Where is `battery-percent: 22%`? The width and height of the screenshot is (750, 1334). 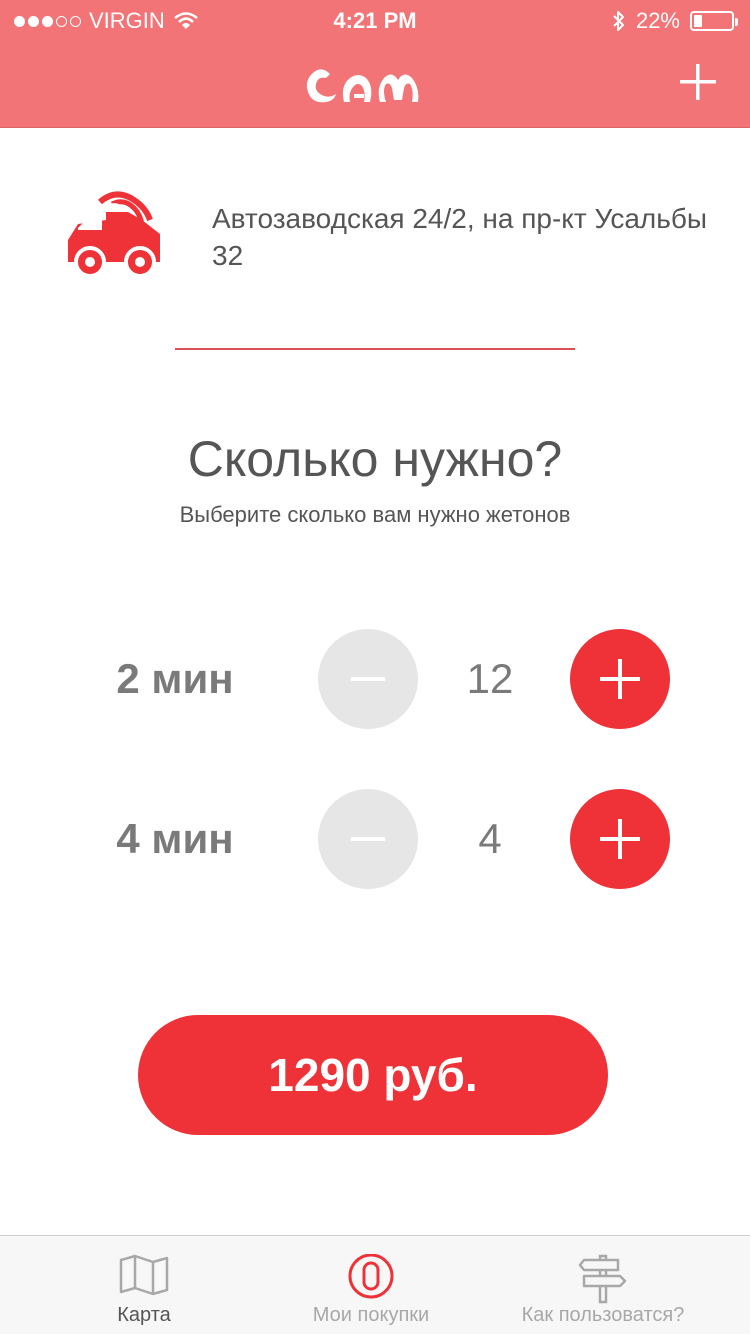 battery-percent: 22% is located at coordinates (657, 20).